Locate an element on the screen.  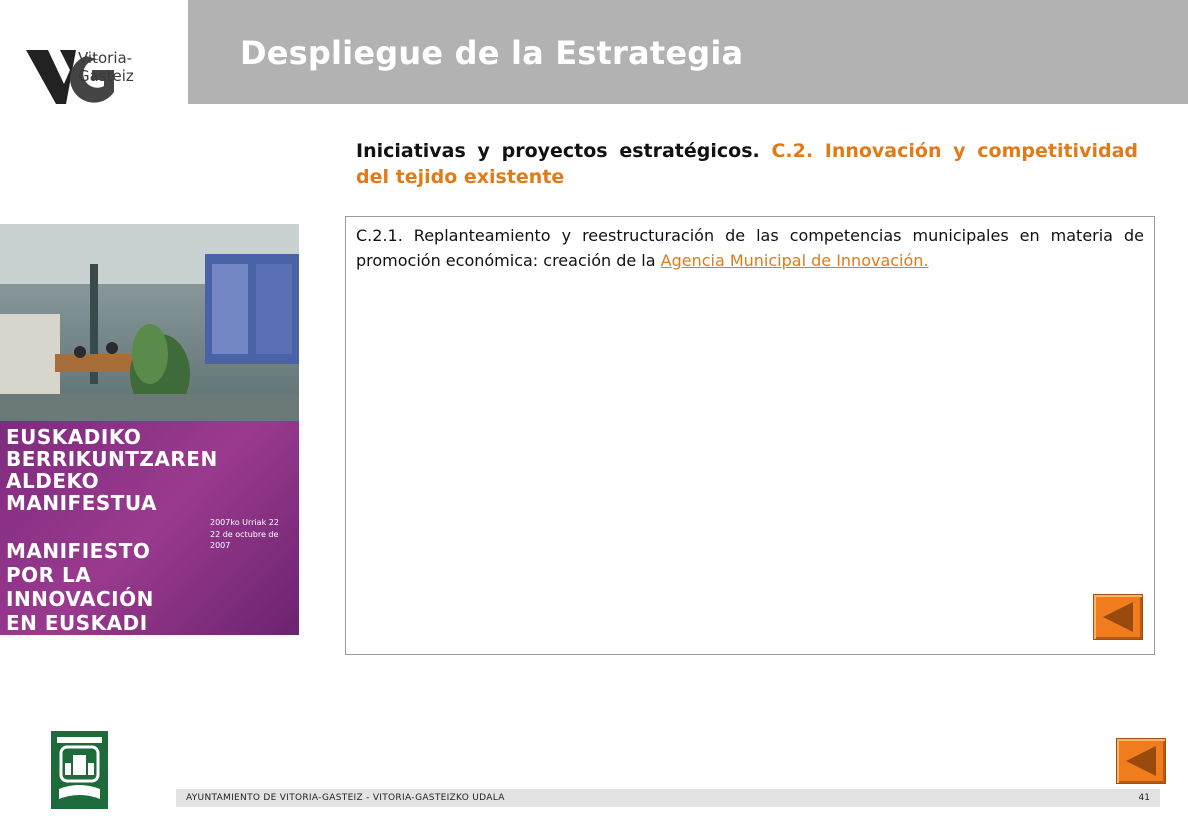
logo-text: Vitoria-Gasteiz is located at coordinates (106, 67).